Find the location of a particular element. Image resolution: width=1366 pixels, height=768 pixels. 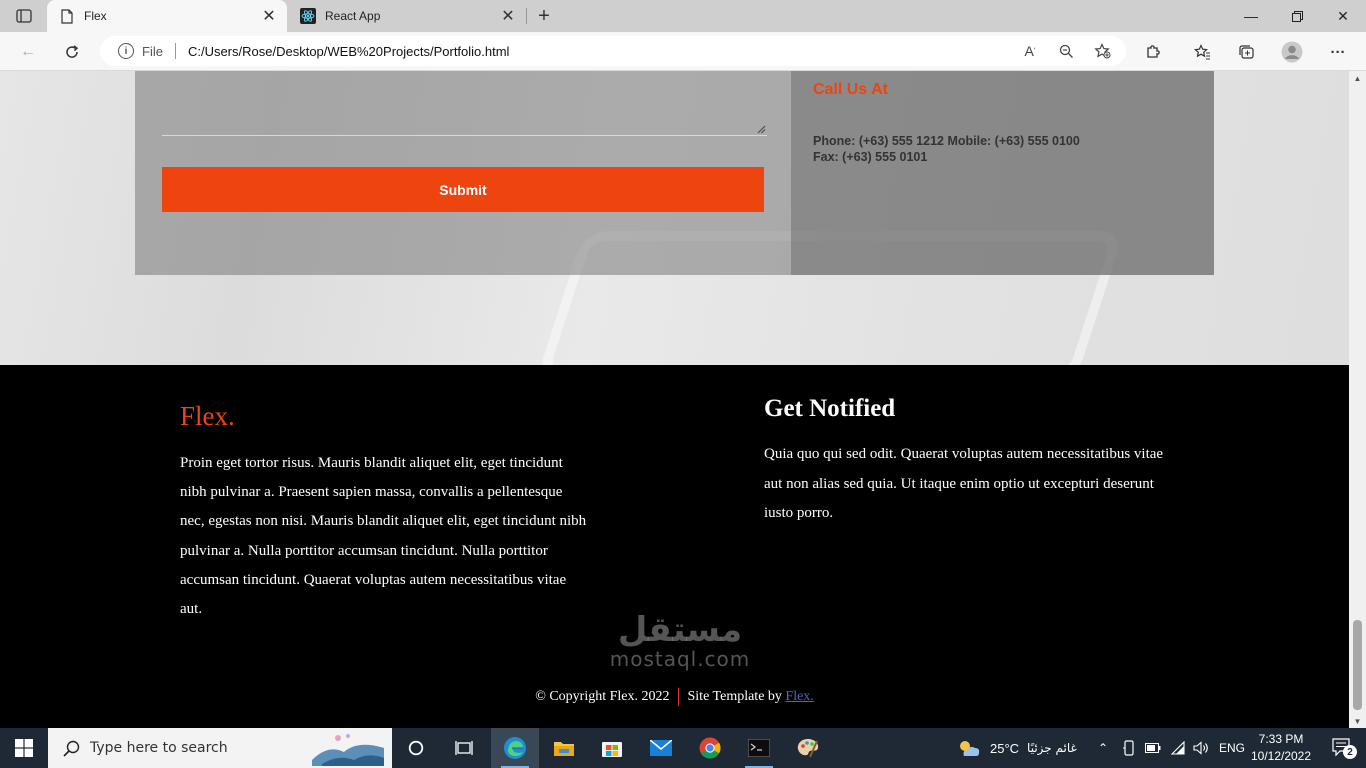

taskbar-file-explorer is located at coordinates (564, 748).